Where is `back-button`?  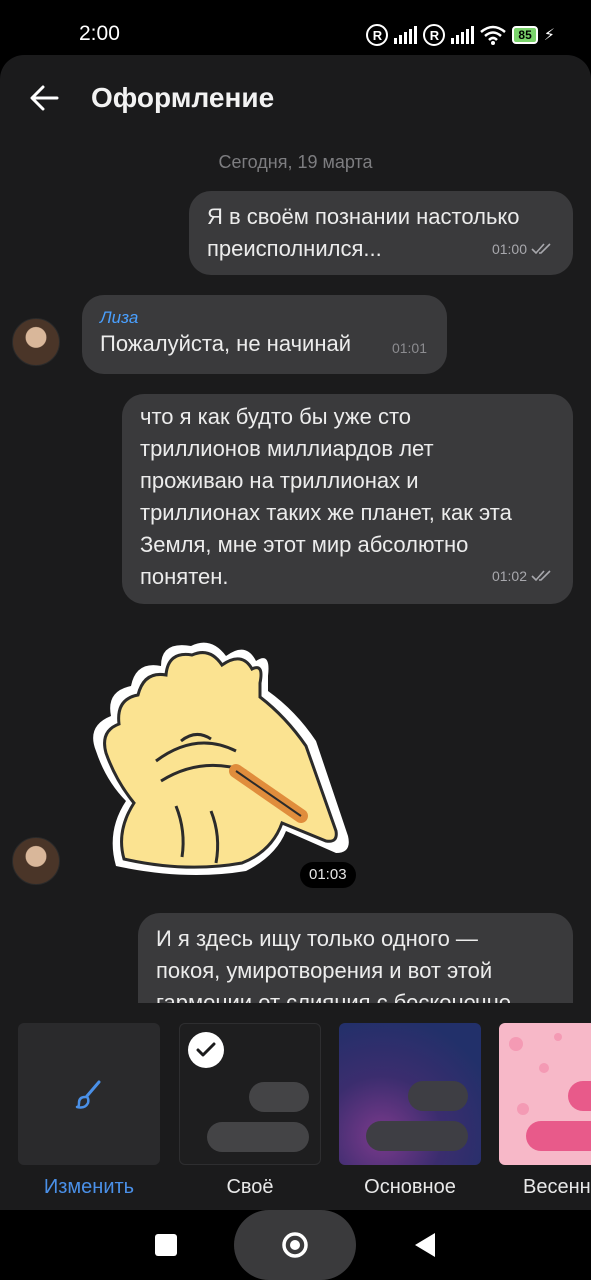 back-button is located at coordinates (44, 98).